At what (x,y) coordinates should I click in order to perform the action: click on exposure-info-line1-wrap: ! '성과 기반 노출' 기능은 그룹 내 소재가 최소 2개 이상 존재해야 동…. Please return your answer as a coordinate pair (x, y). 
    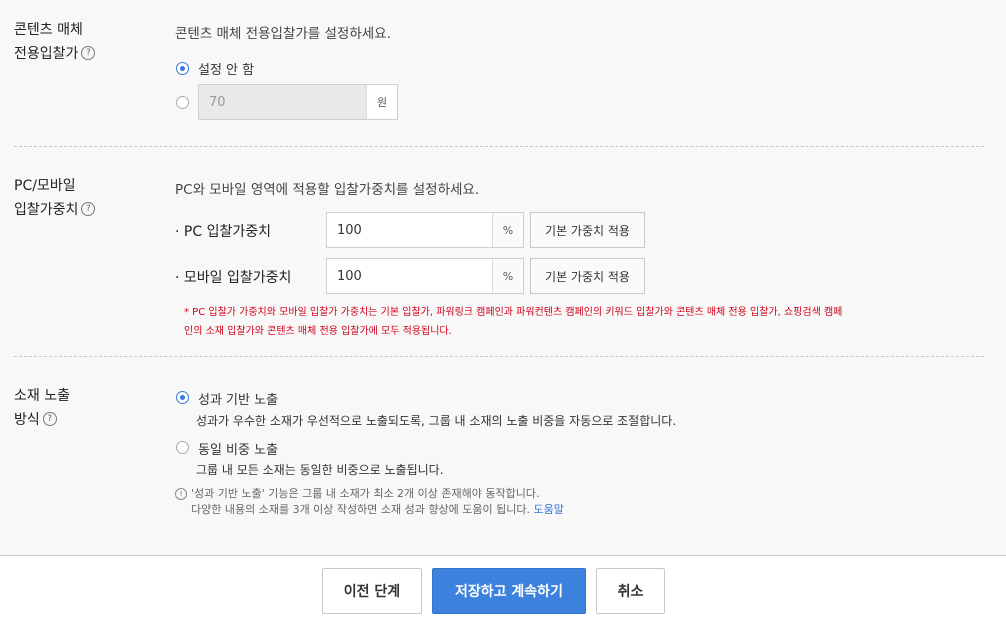
    Looking at the image, I should click on (369, 494).